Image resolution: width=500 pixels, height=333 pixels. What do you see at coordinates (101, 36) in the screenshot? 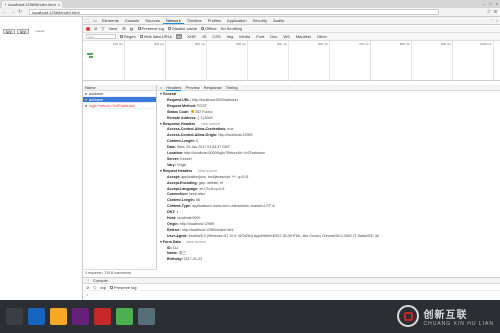
I see `filter-input: Filter` at bounding box center [101, 36].